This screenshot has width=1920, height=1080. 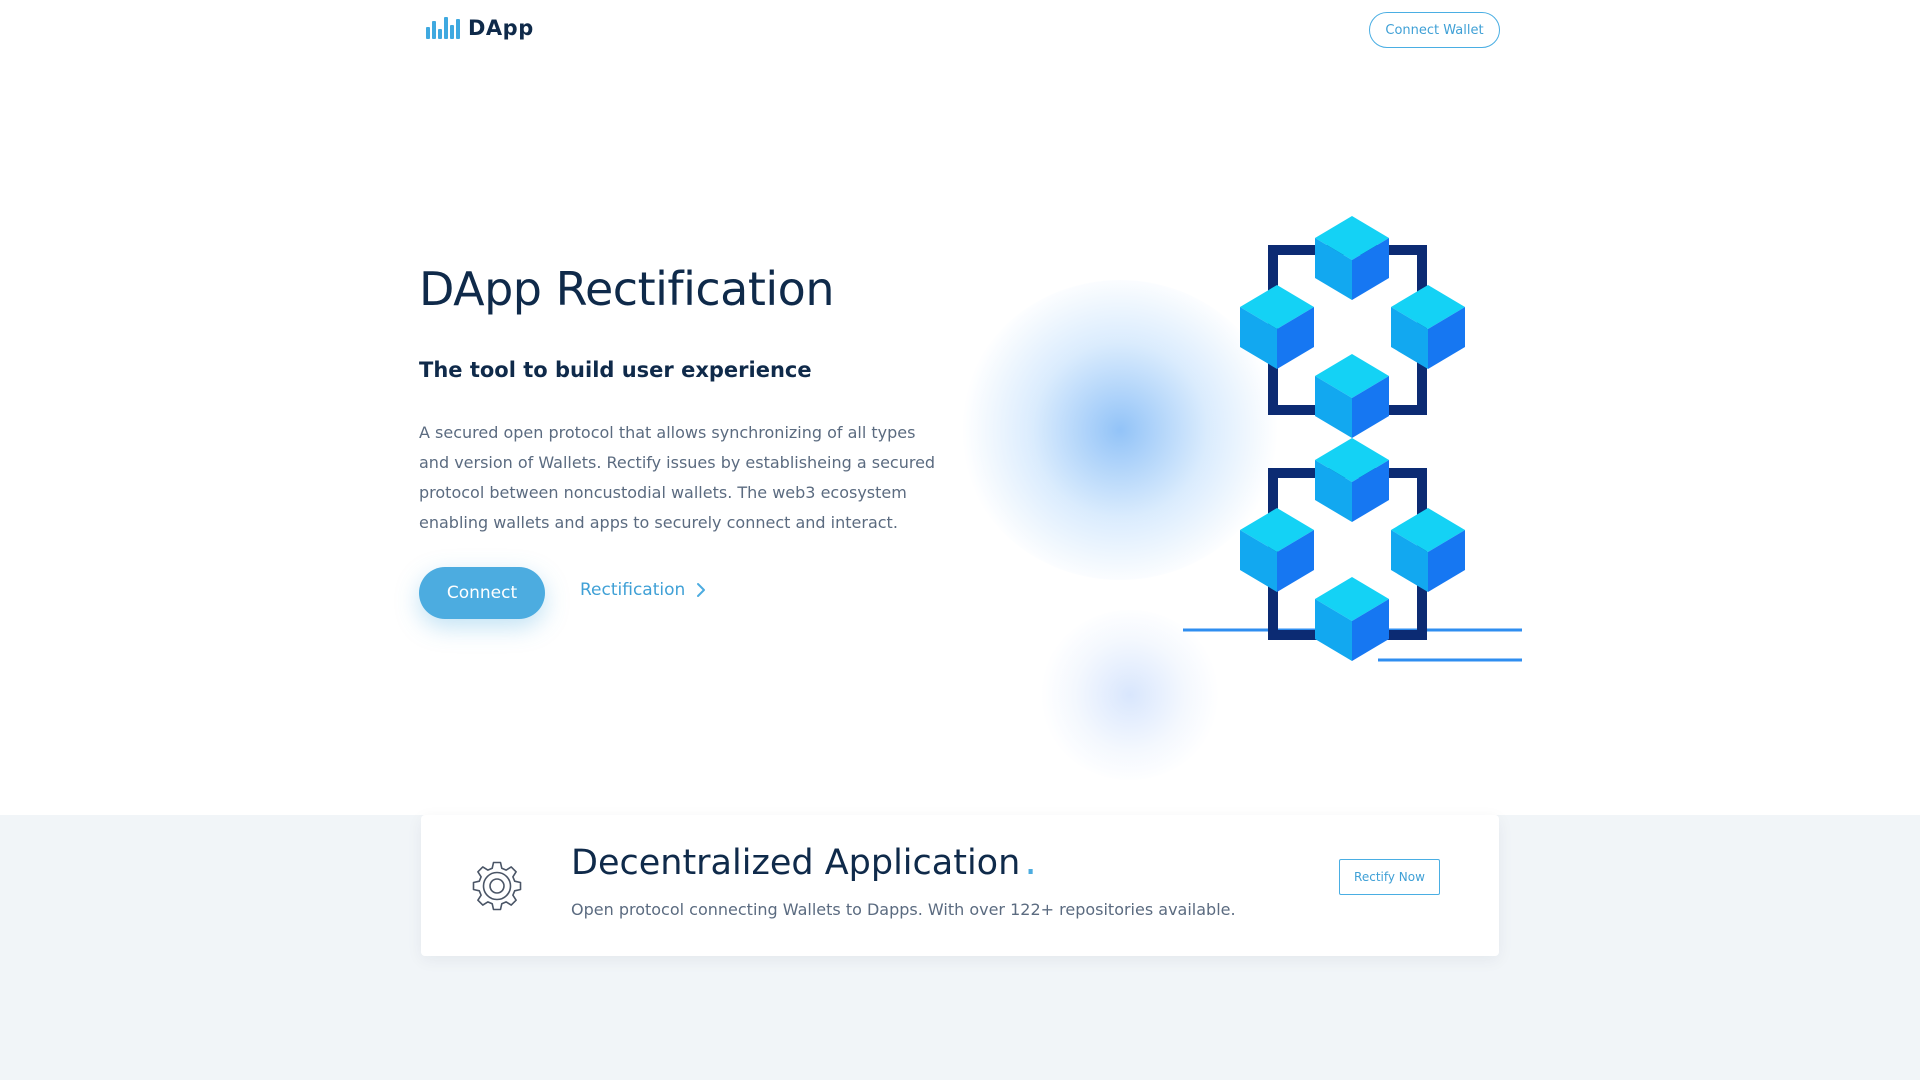 I want to click on connect-button: Connect, so click(x=482, y=593).